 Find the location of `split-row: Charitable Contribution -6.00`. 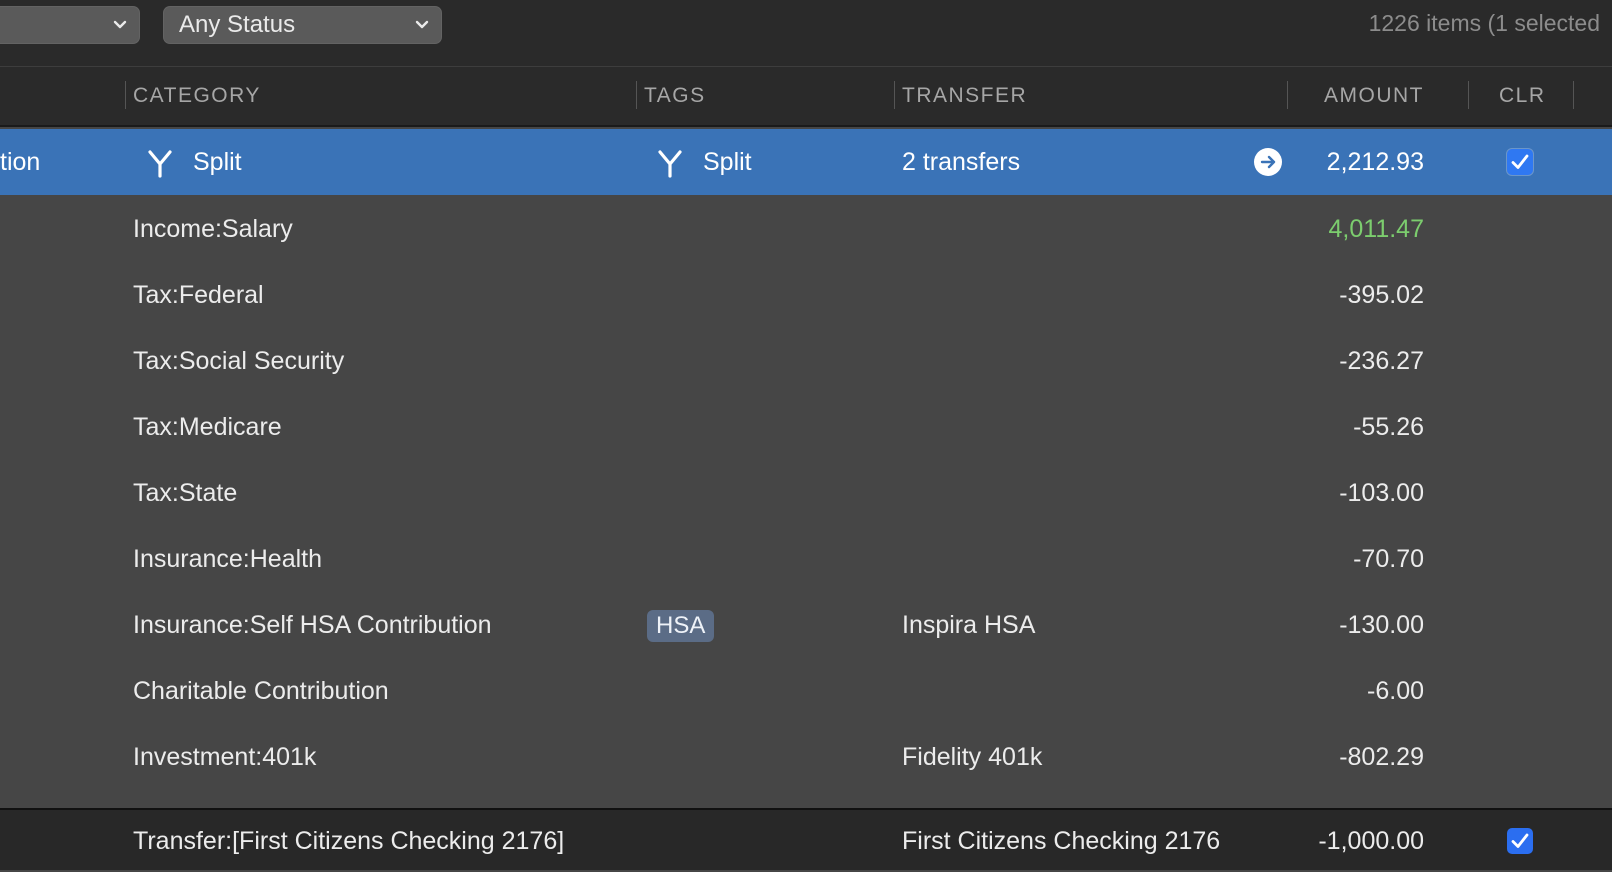

split-row: Charitable Contribution -6.00 is located at coordinates (806, 691).